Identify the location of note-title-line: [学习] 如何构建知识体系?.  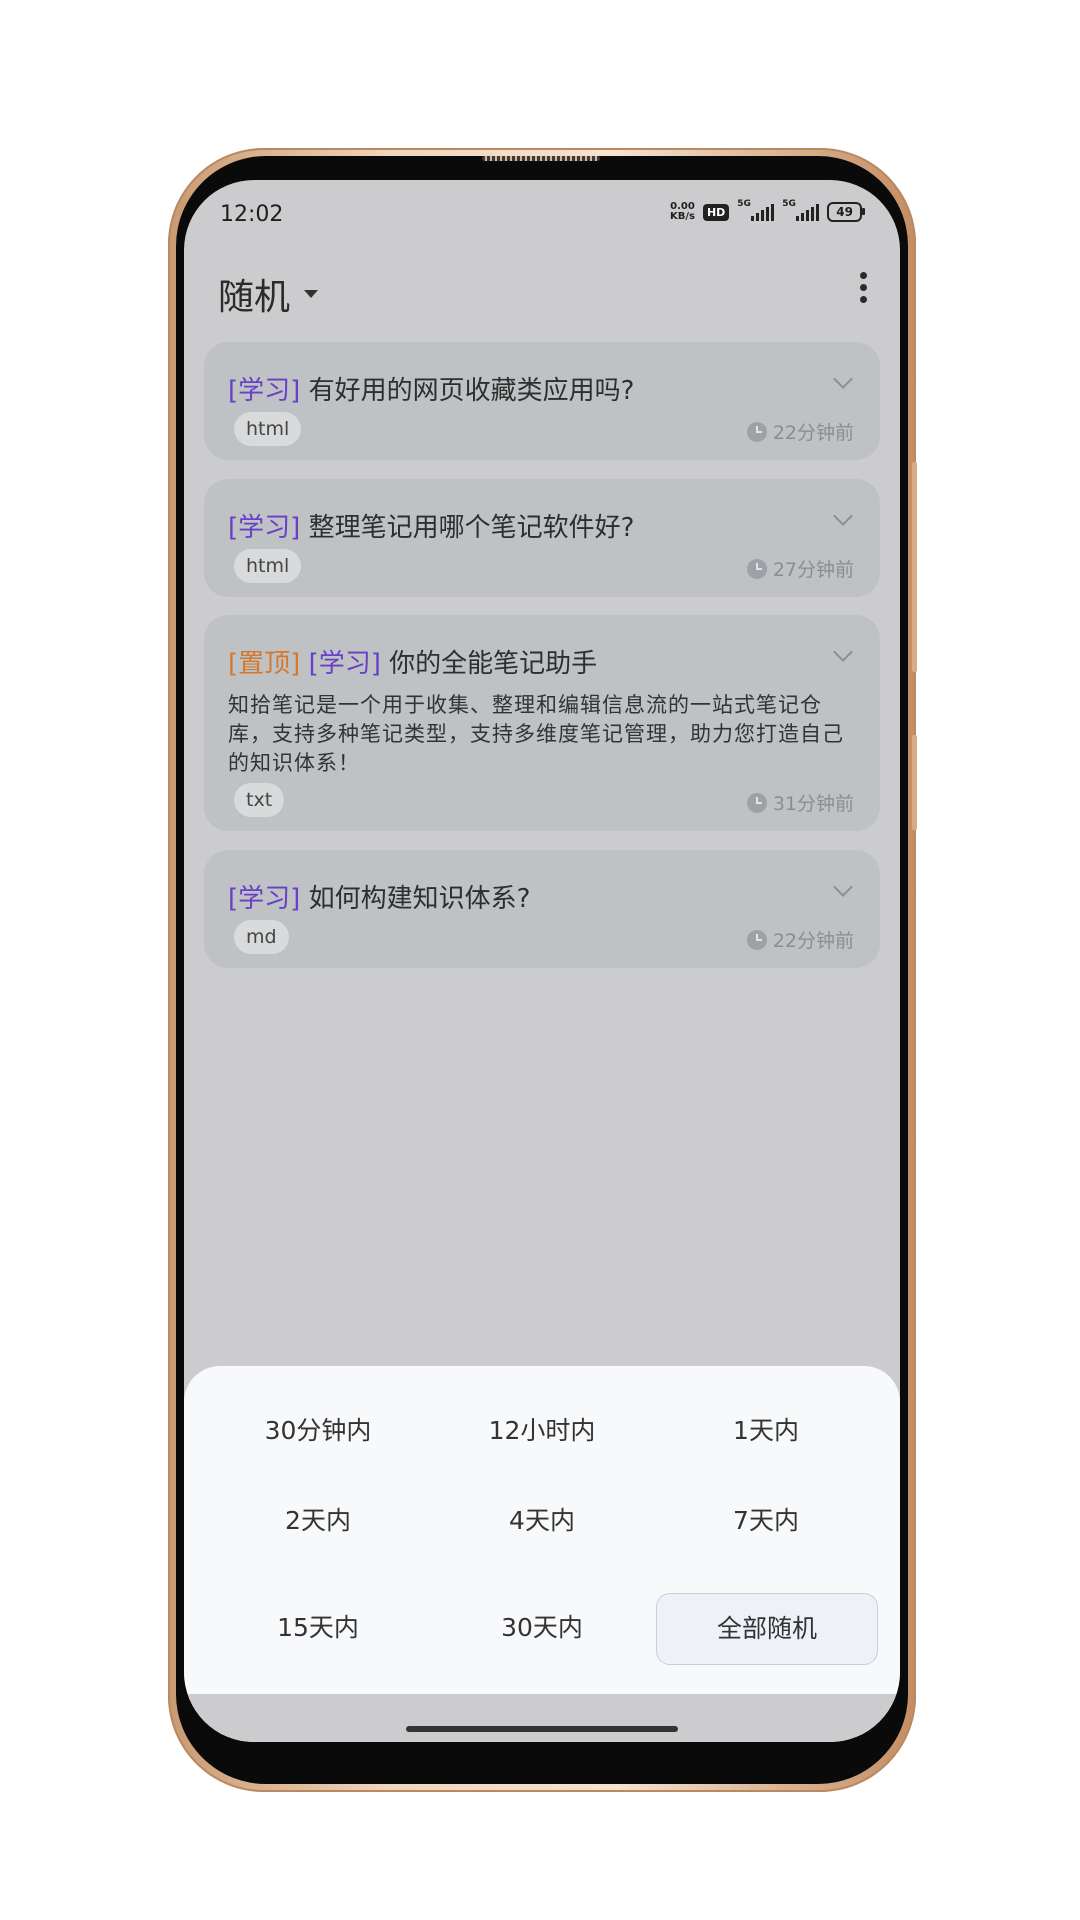
(379, 896).